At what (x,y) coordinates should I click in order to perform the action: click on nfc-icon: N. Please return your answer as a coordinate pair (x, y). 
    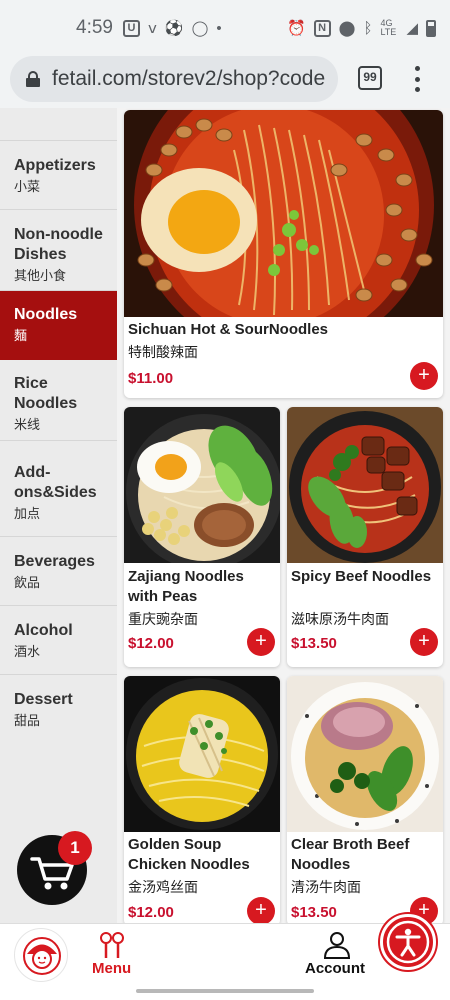
    Looking at the image, I should click on (322, 28).